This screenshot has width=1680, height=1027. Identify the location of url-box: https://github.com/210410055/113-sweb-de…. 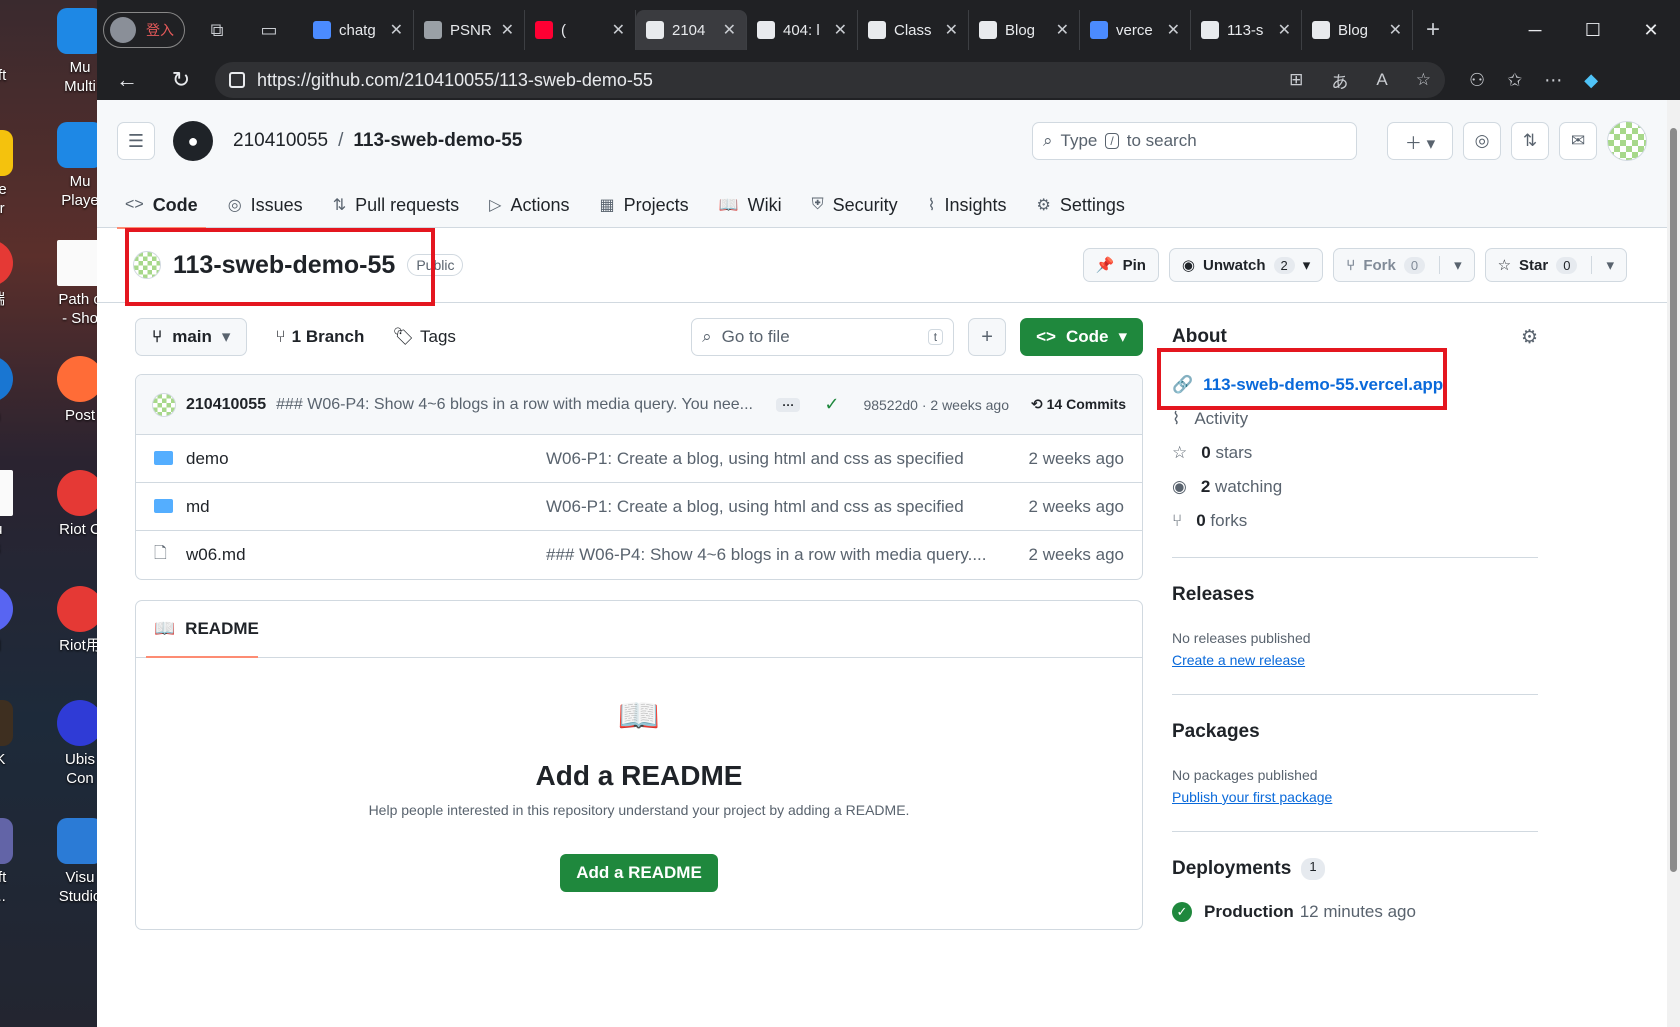
(830, 80).